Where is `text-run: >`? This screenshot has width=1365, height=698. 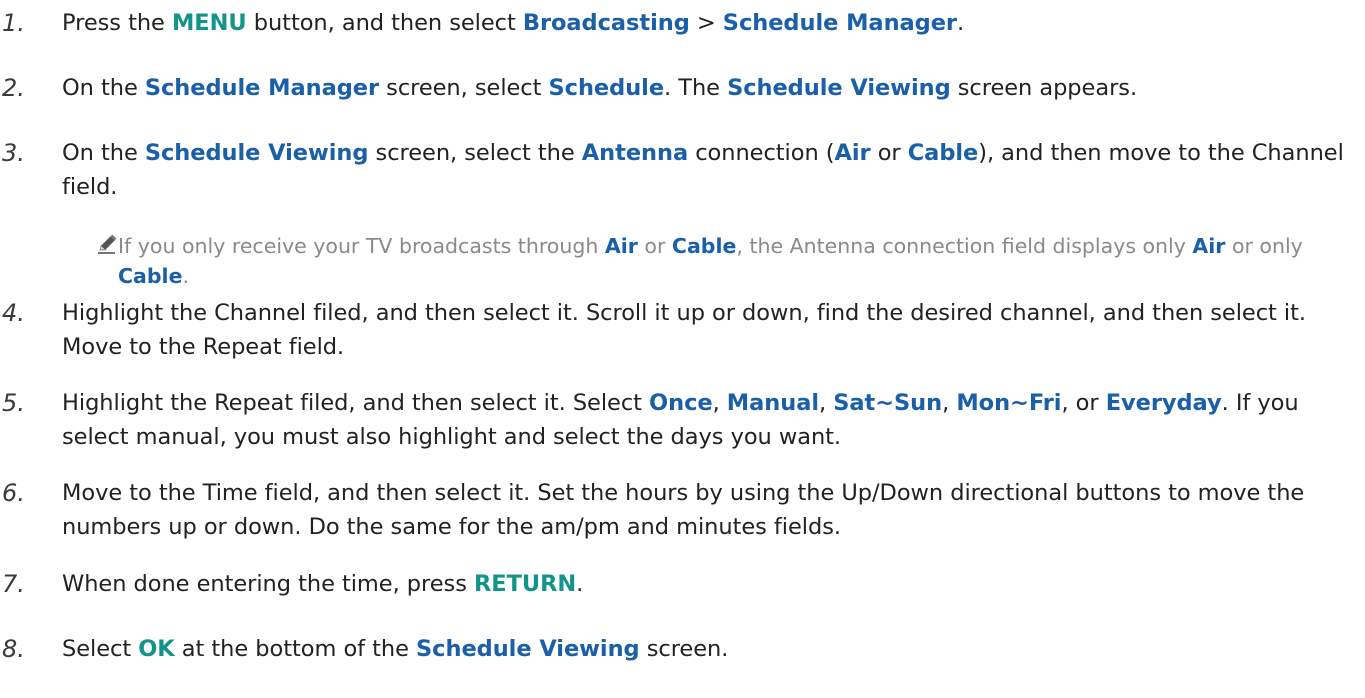 text-run: > is located at coordinates (706, 23).